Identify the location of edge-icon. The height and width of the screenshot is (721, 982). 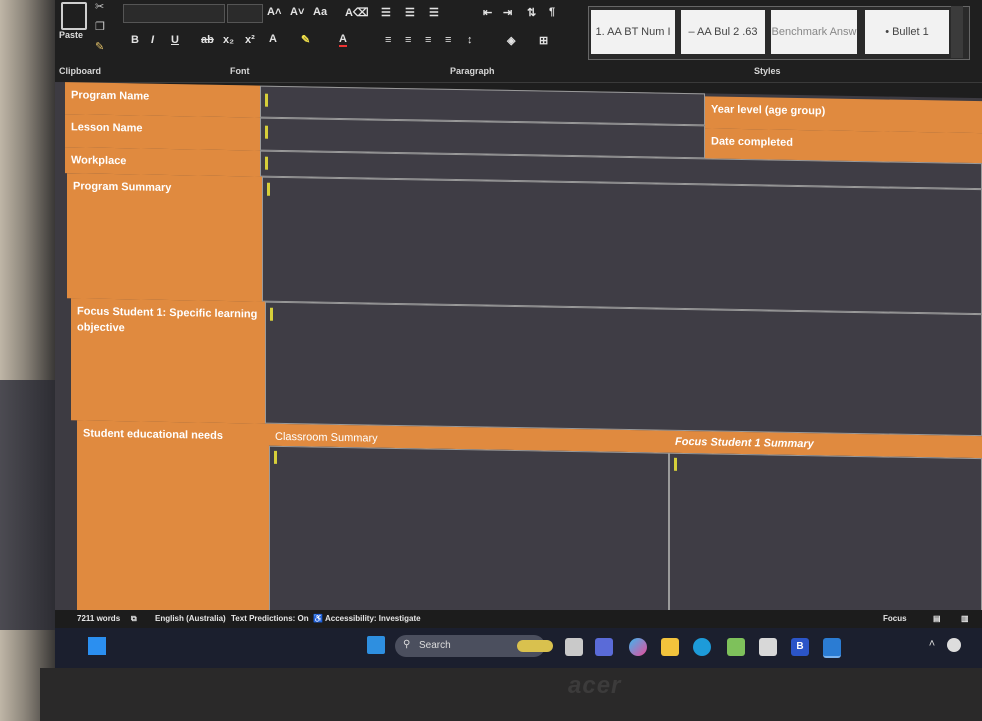
(702, 647).